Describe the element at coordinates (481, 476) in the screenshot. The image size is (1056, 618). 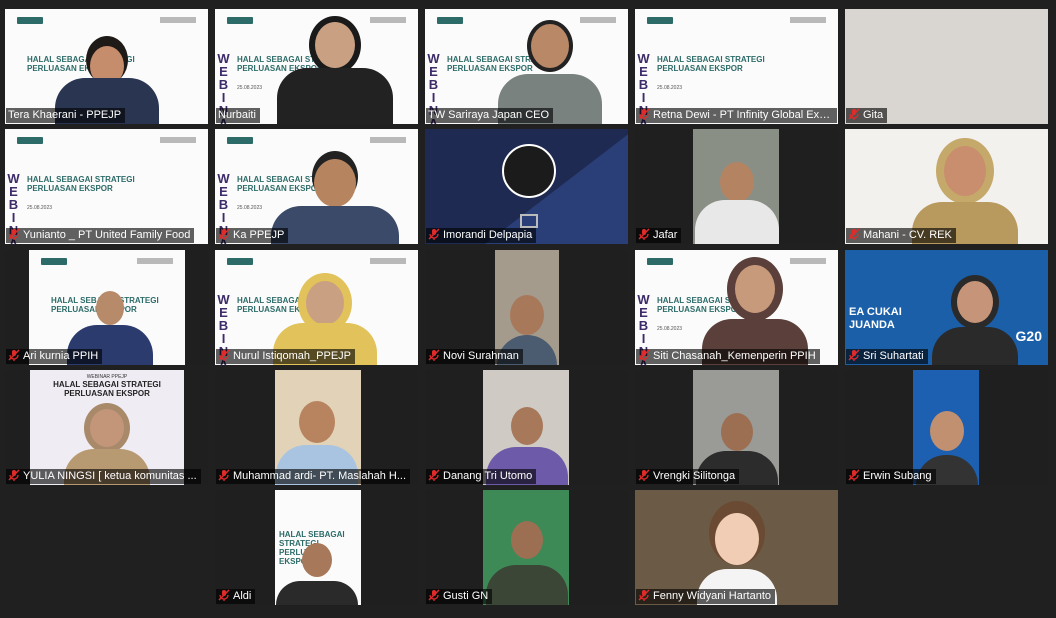
I see `participant-name: Danang Tri Utomo` at that location.